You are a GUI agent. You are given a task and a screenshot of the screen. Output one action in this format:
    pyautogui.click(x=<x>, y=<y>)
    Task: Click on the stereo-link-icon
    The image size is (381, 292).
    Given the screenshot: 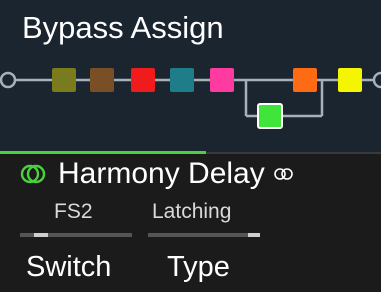 What is the action you would take?
    pyautogui.click(x=284, y=174)
    